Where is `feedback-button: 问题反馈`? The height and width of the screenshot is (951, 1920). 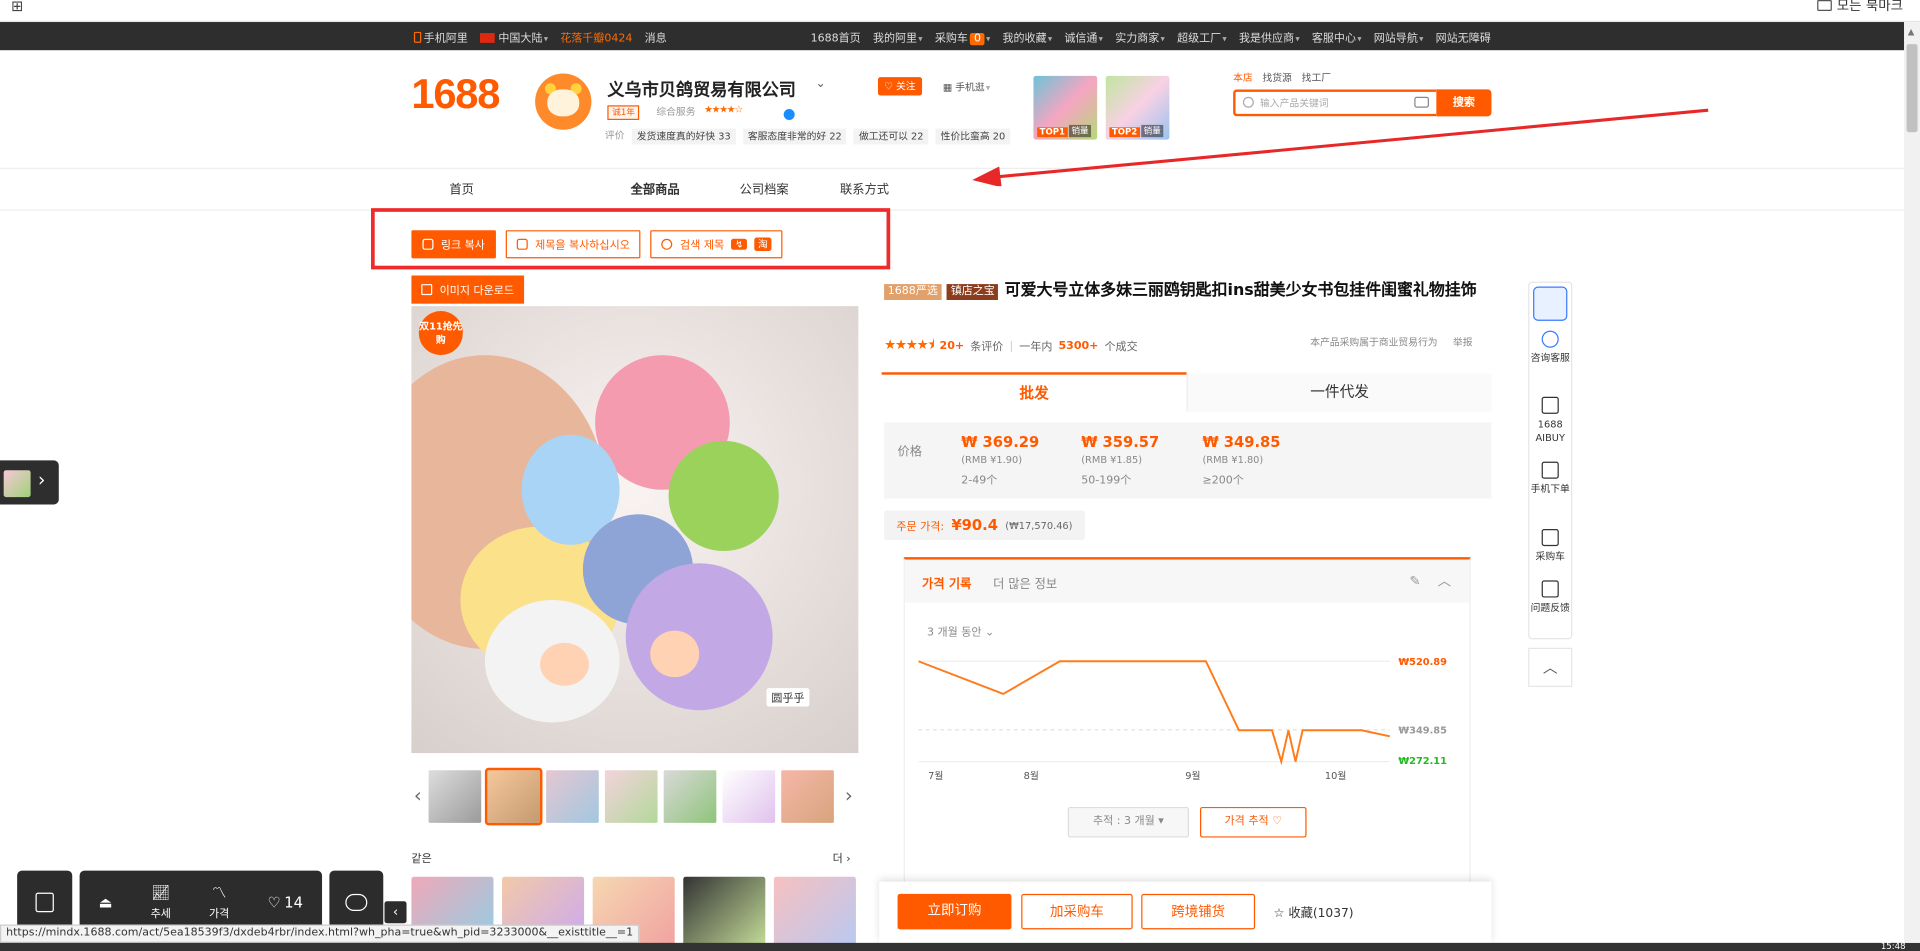 feedback-button: 问题反馈 is located at coordinates (1550, 597).